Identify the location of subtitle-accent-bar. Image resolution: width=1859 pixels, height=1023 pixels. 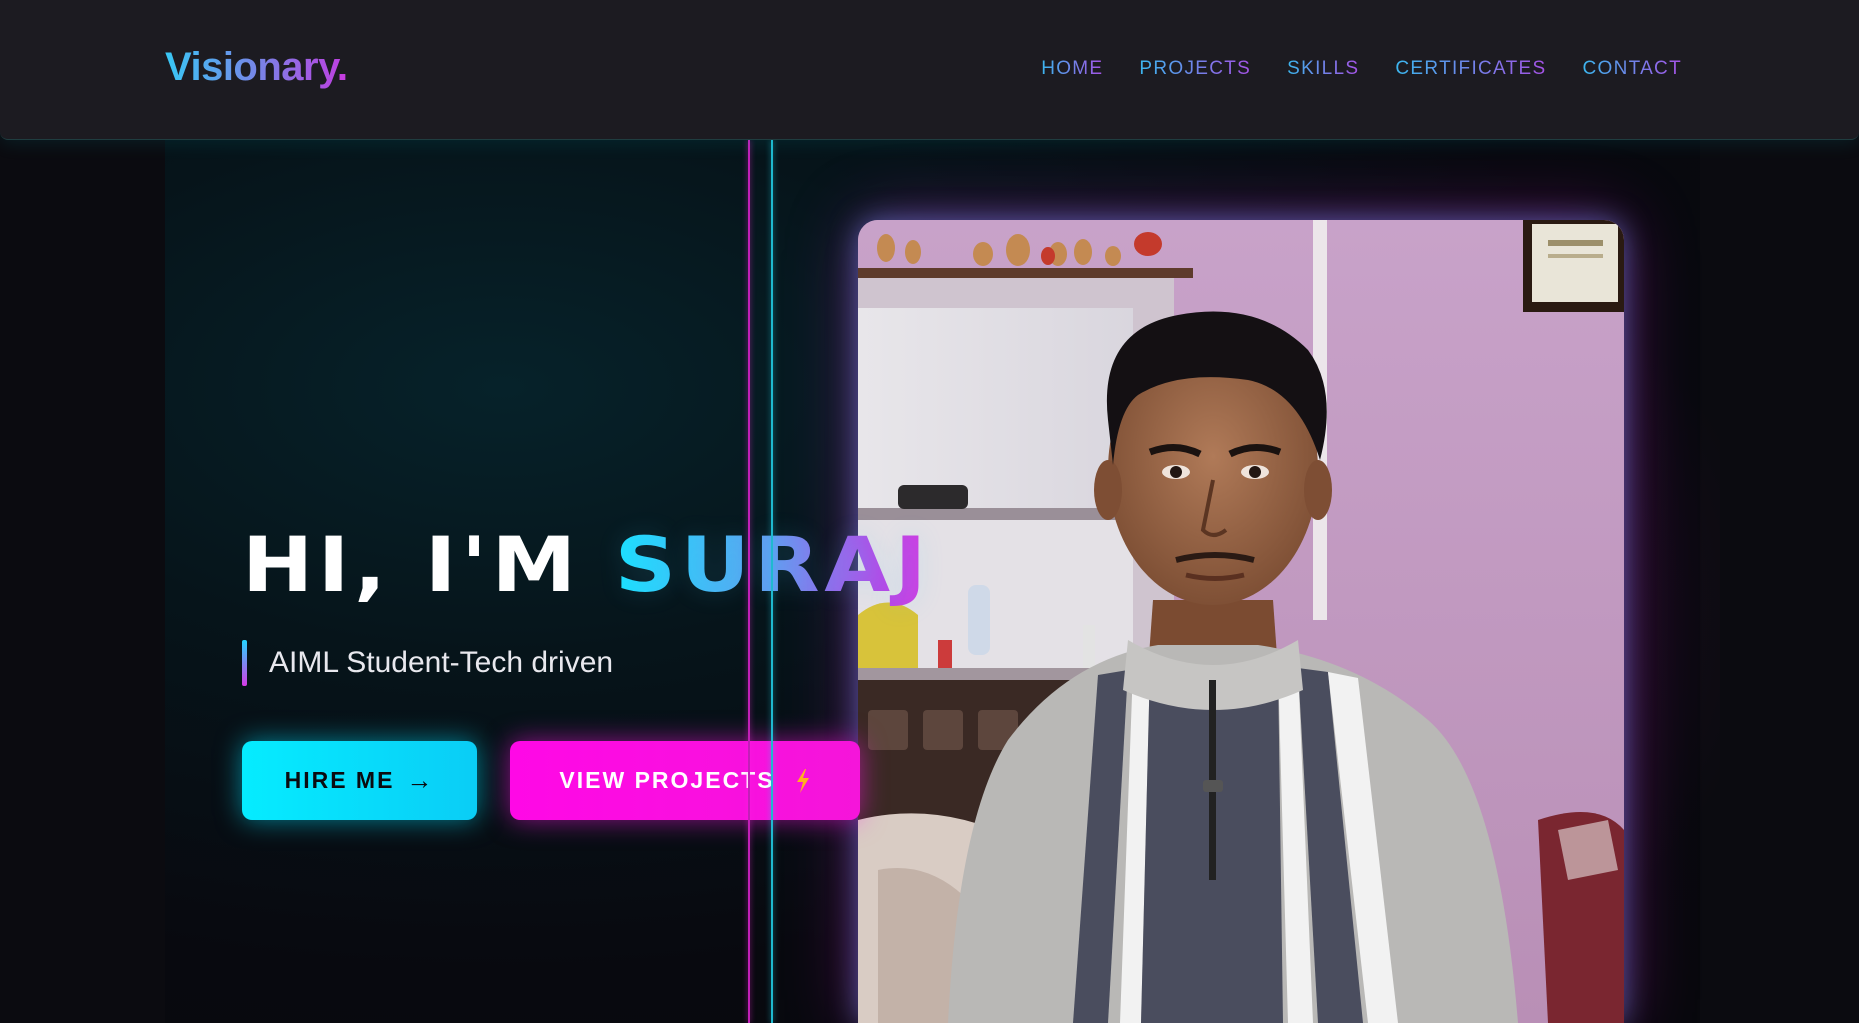
(244, 663).